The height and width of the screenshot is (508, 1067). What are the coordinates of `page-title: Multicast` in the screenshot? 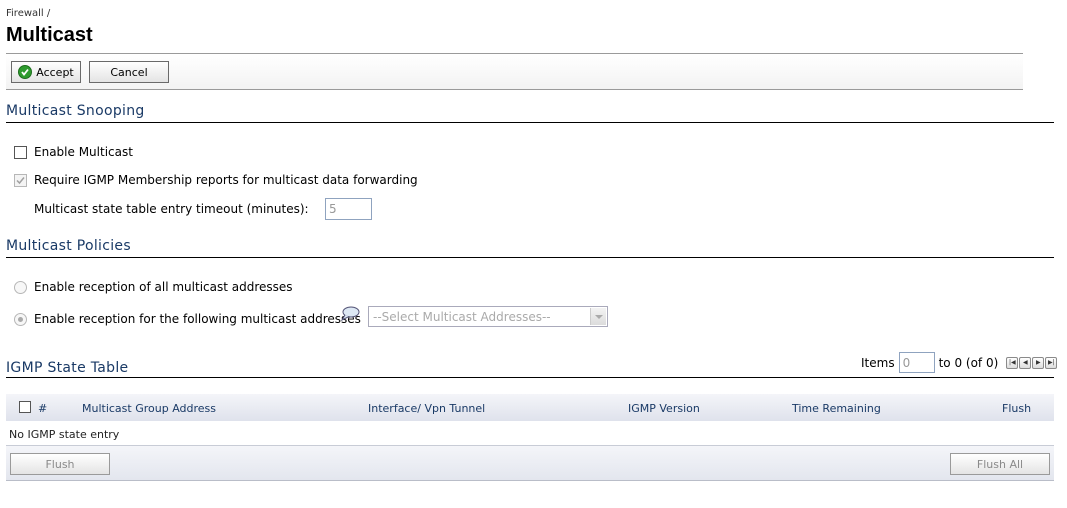 It's located at (49, 35).